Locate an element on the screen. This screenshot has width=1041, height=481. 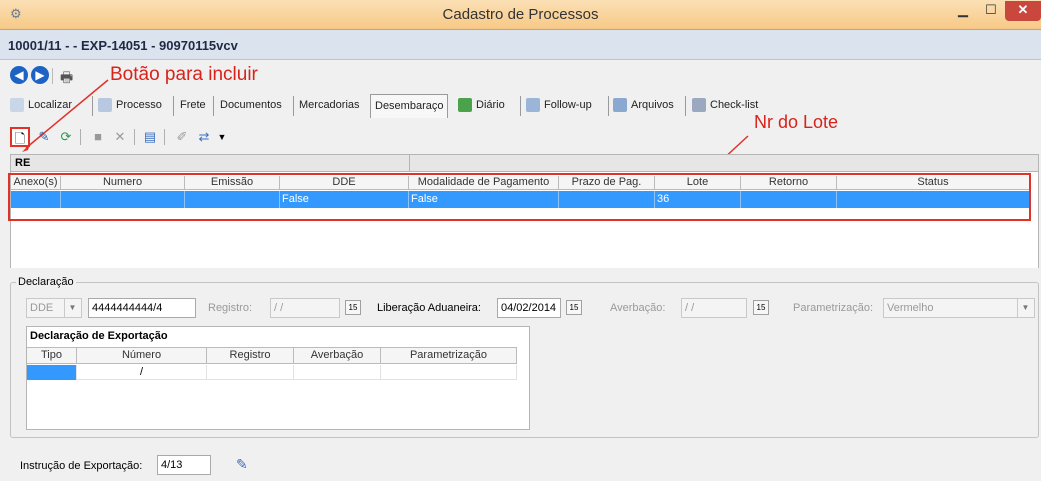
tab-check-list: Check-list is located at coordinates (725, 106).